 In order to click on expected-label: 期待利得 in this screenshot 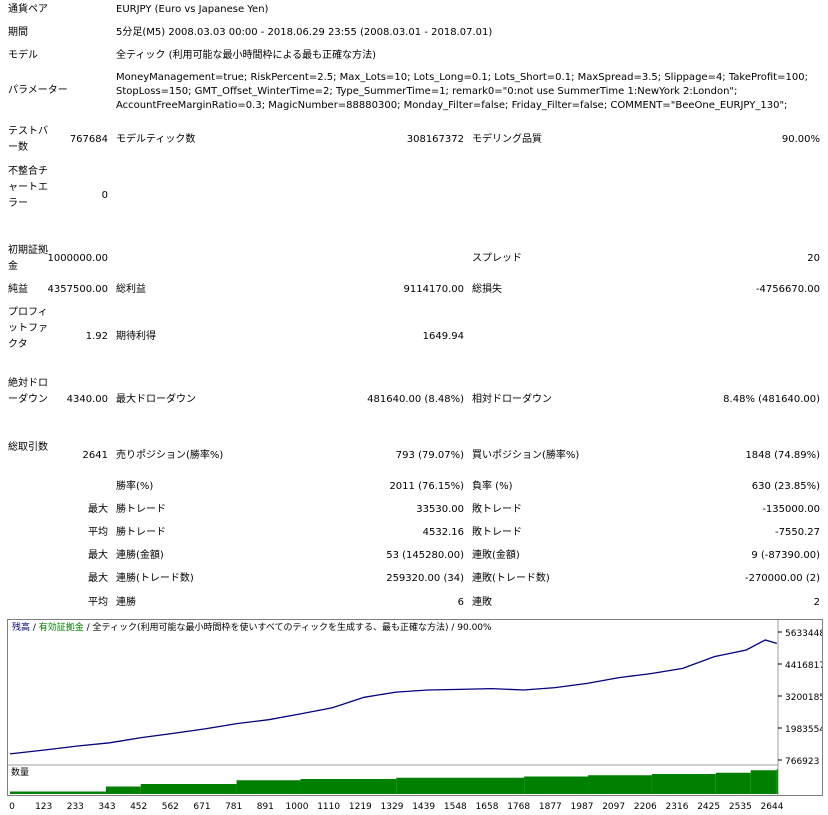, I will do `click(136, 336)`.